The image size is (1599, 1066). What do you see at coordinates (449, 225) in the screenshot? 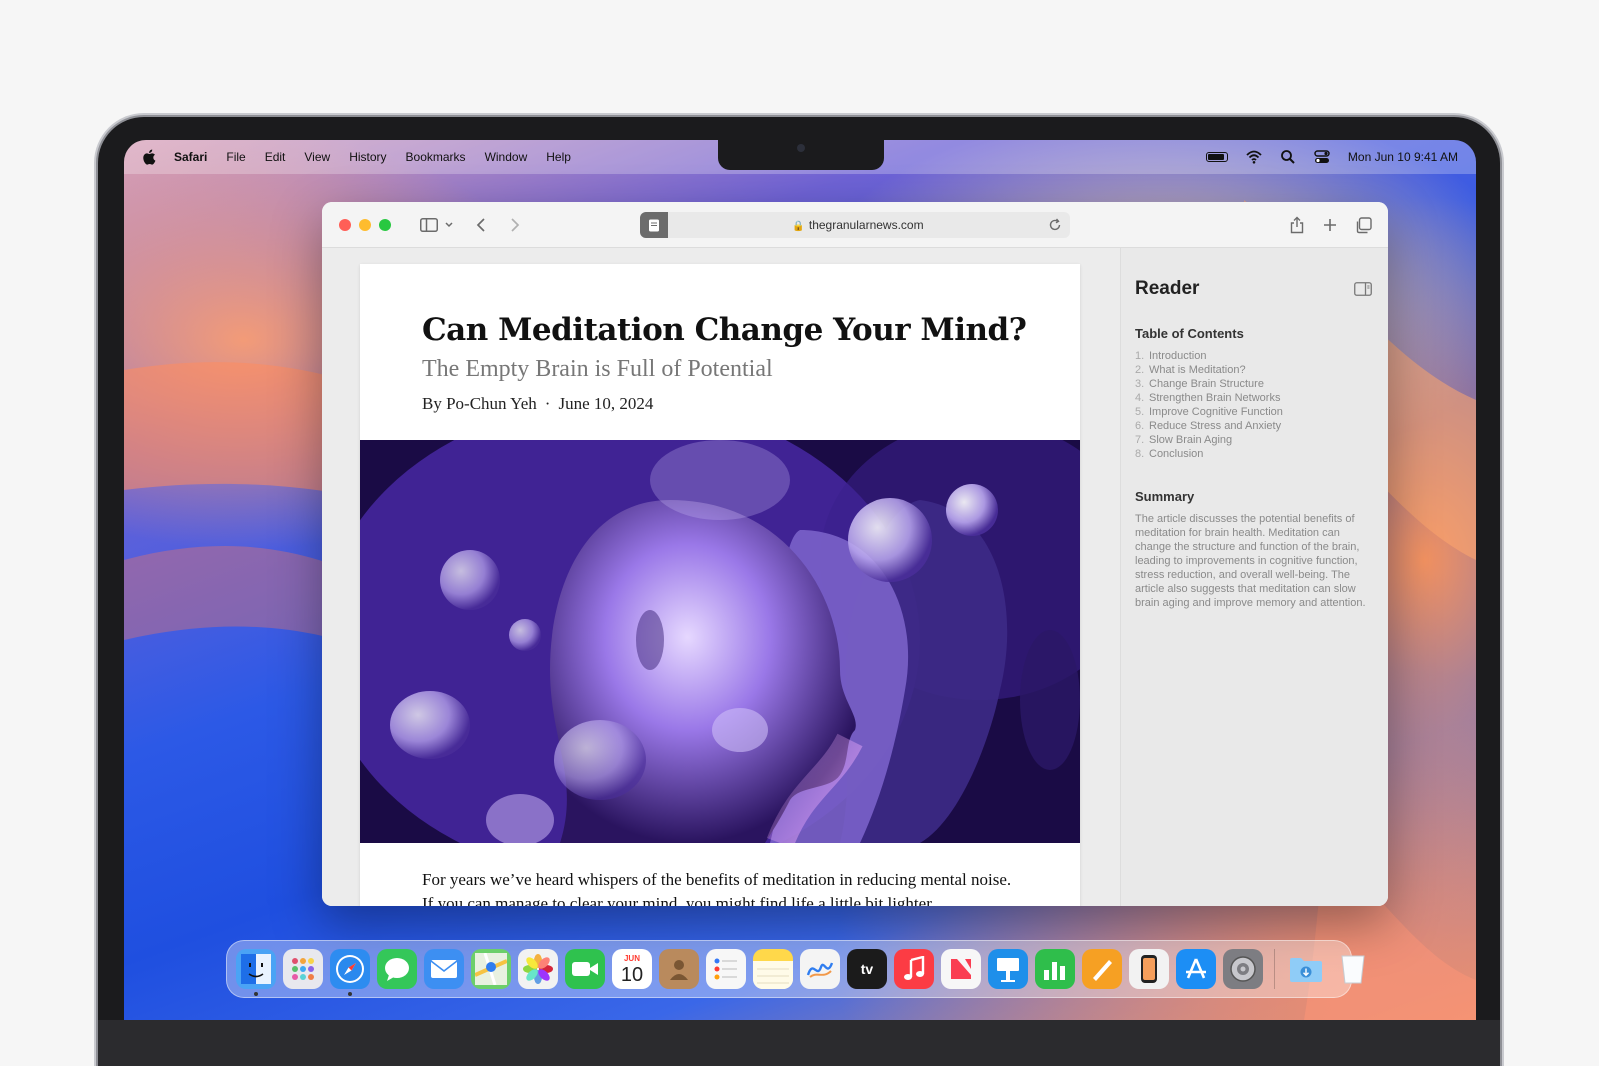
I see `chevron-down-icon` at bounding box center [449, 225].